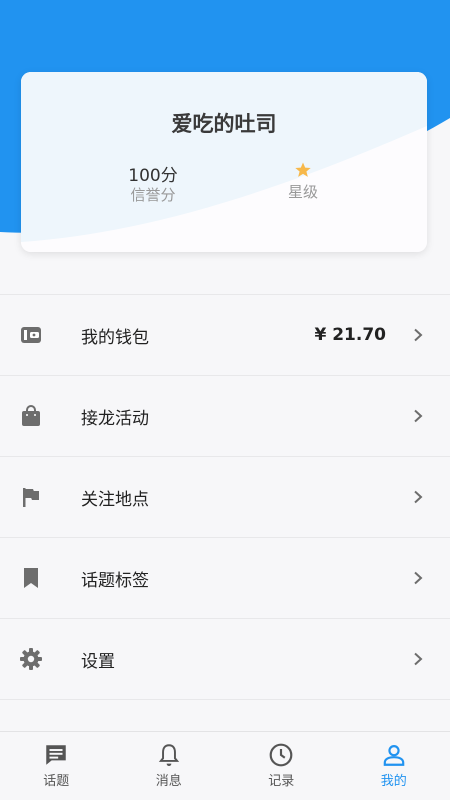 This screenshot has height=800, width=450. I want to click on tab-topics: 话题, so click(56, 766).